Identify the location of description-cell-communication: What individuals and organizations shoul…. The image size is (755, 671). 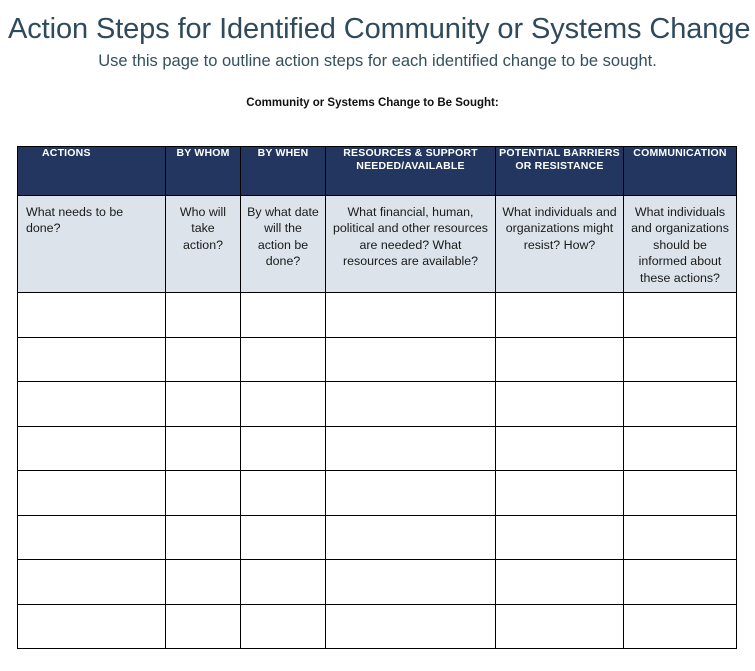
(680, 244).